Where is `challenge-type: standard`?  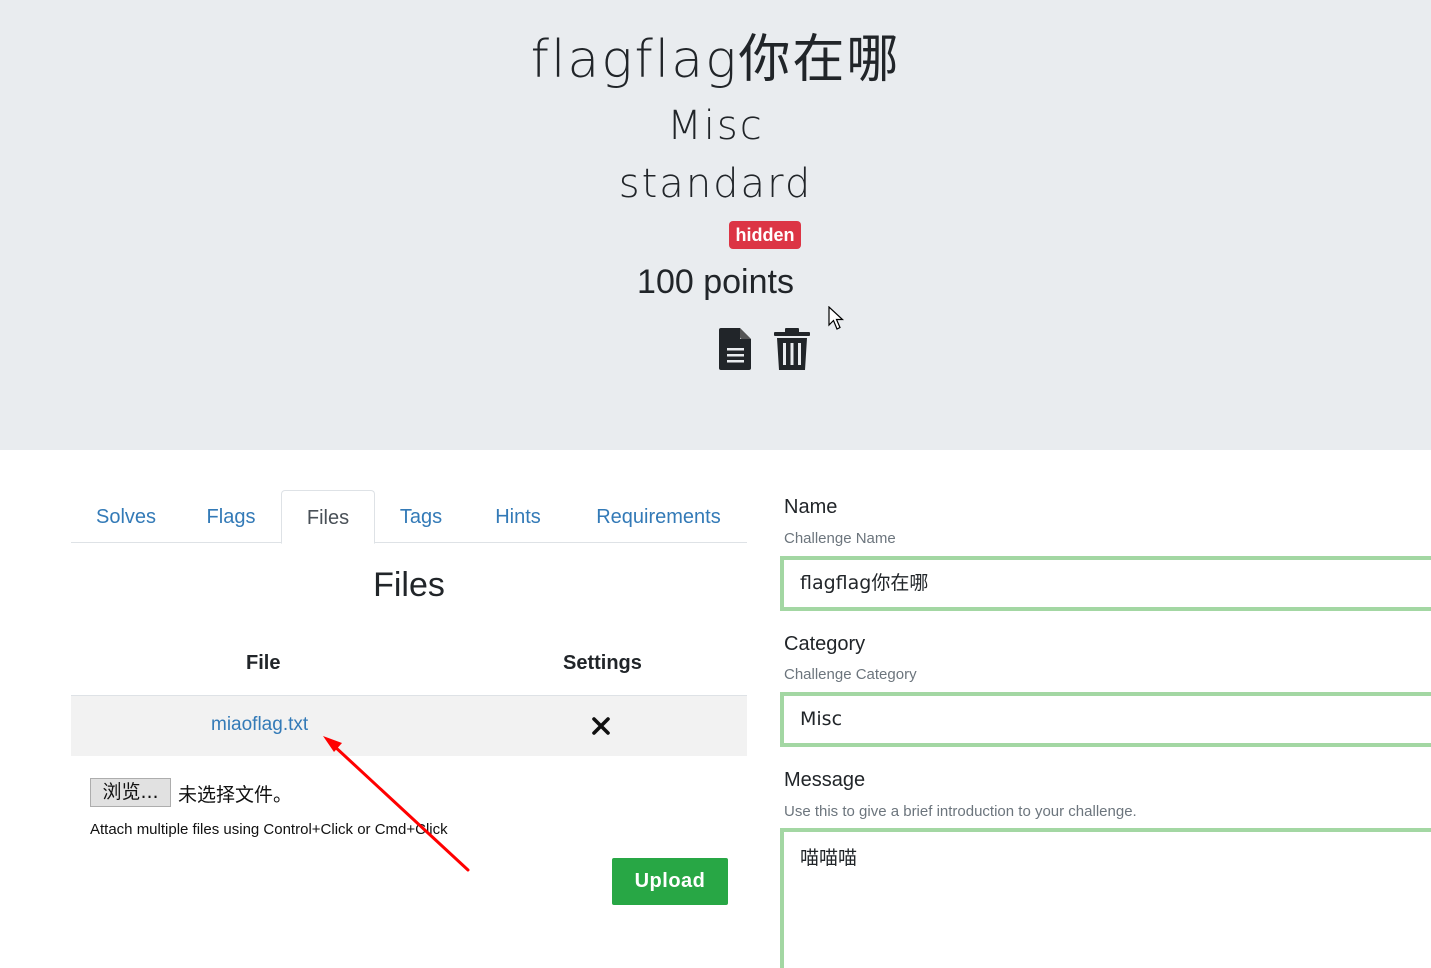 challenge-type: standard is located at coordinates (715, 184).